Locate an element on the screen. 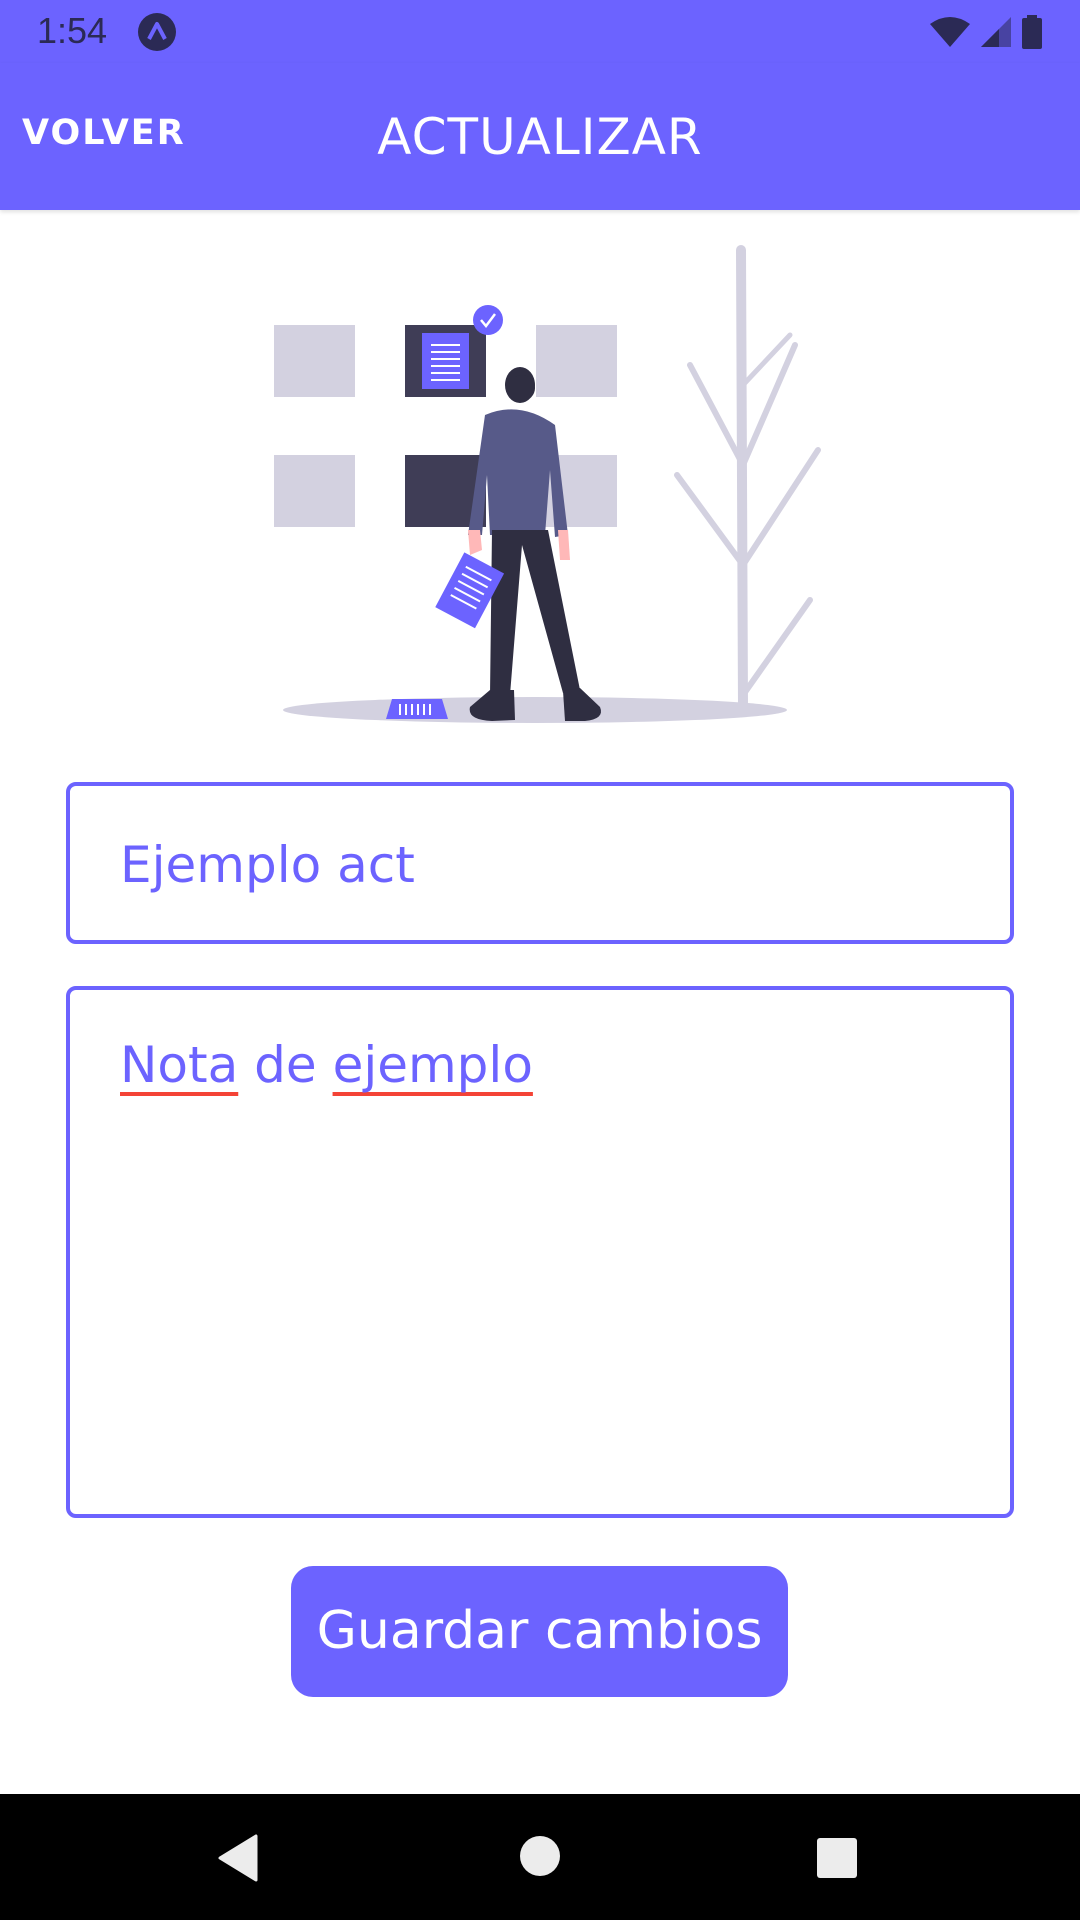 The height and width of the screenshot is (1920, 1080). check-badge-icon is located at coordinates (488, 320).